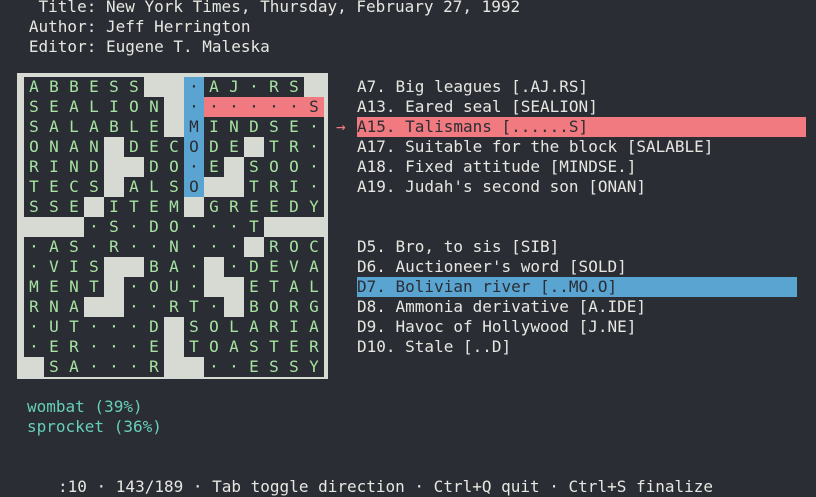 The width and height of the screenshot is (816, 497). I want to click on clue-across-a15-current: A15. Talismans [......S], so click(581, 127).